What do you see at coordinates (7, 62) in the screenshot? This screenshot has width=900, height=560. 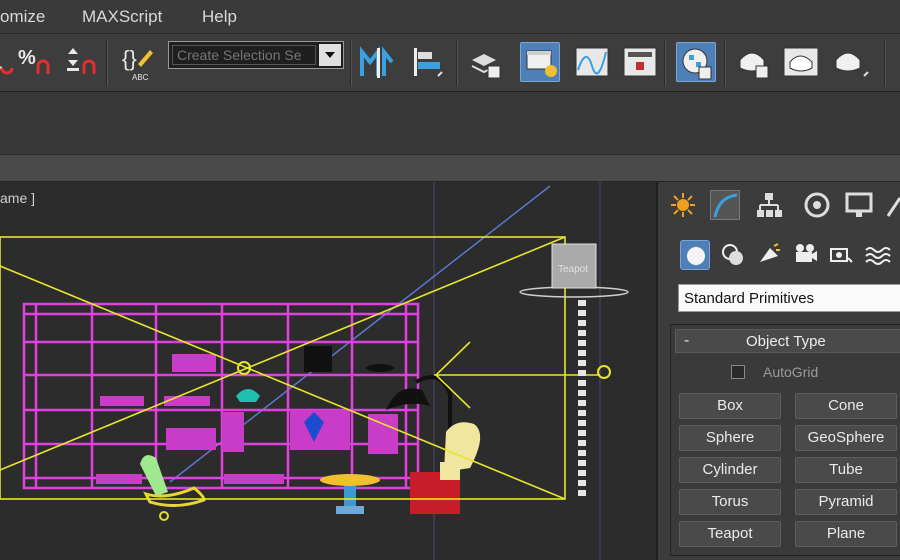 I see `snap-icon` at bounding box center [7, 62].